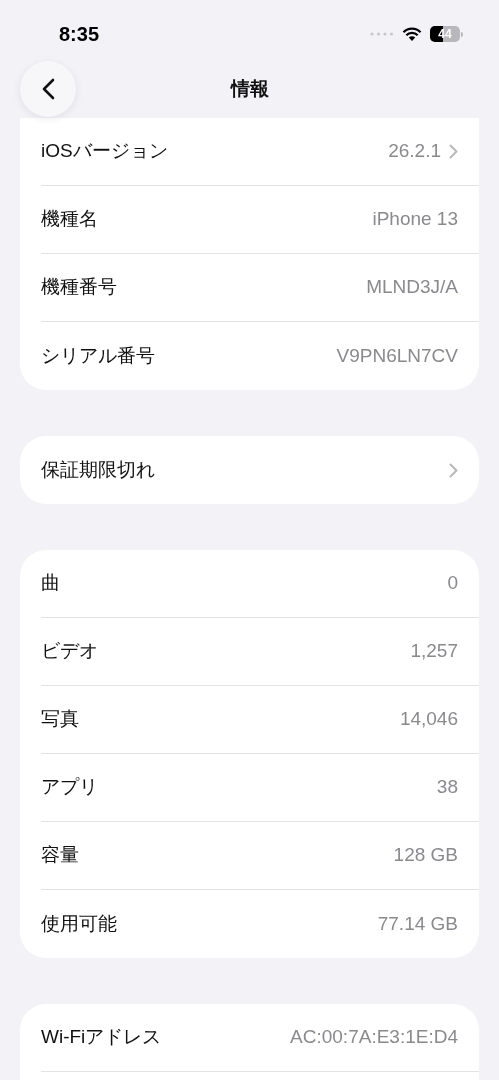 Image resolution: width=499 pixels, height=1080 pixels. I want to click on row-value: AC:00:7A:E3:1E:D4, so click(374, 1037).